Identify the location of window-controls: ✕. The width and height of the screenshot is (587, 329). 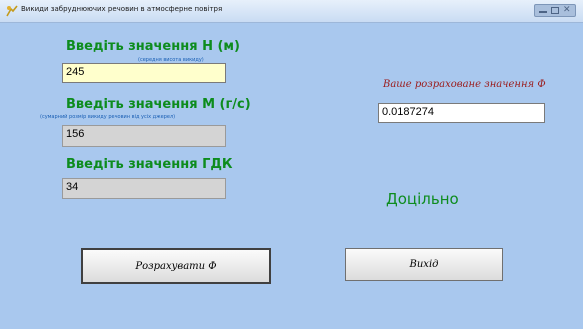
(555, 10).